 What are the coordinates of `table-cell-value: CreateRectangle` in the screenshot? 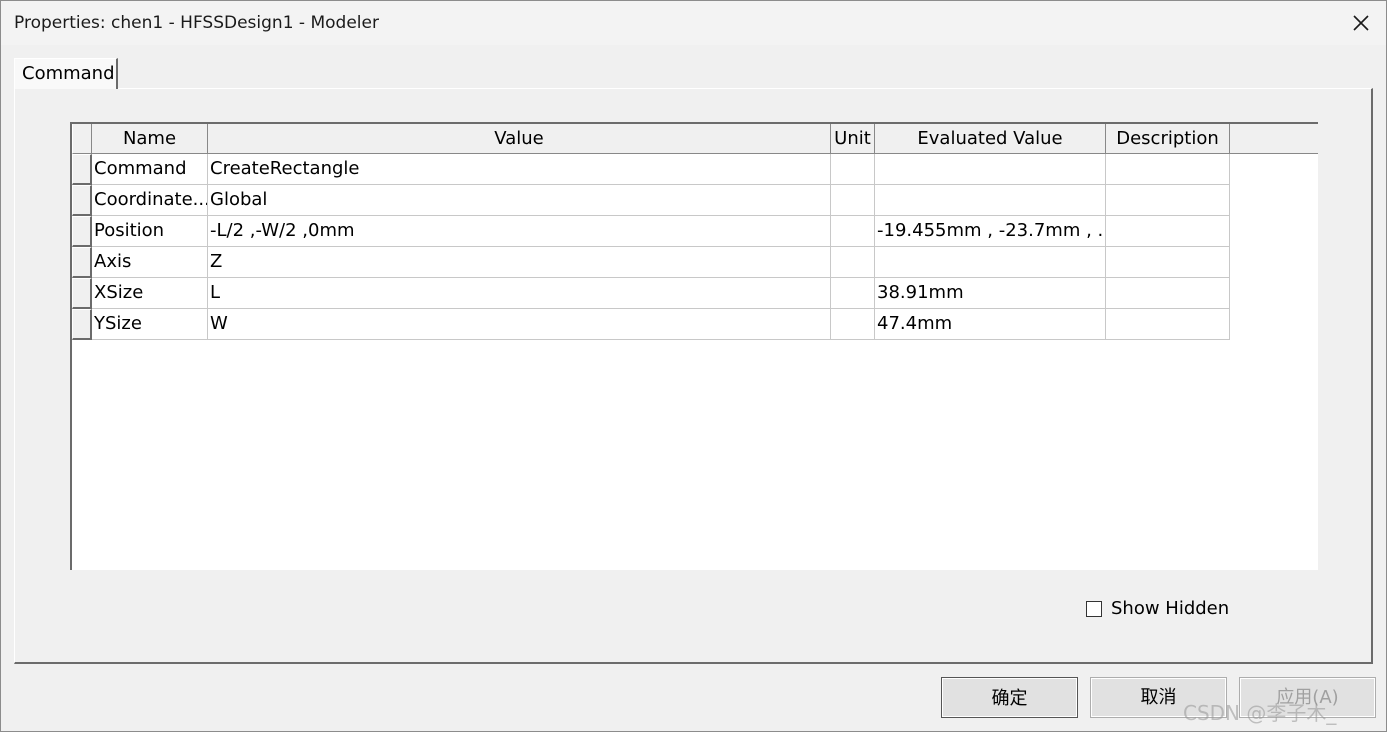 It's located at (519, 169).